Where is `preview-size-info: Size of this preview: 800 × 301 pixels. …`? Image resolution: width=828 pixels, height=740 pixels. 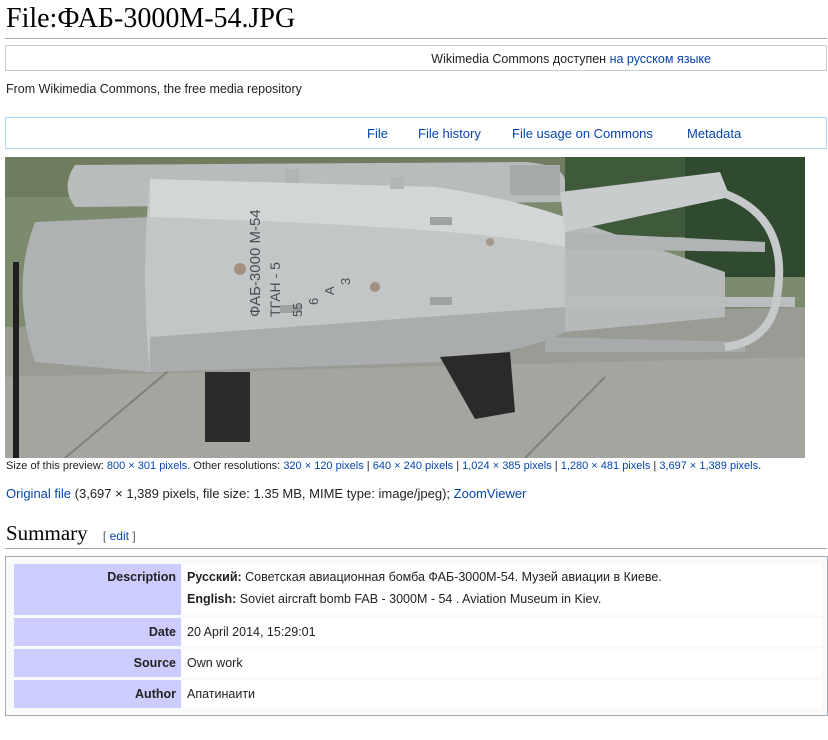
preview-size-info: Size of this preview: 800 × 301 pixels. … is located at coordinates (384, 466).